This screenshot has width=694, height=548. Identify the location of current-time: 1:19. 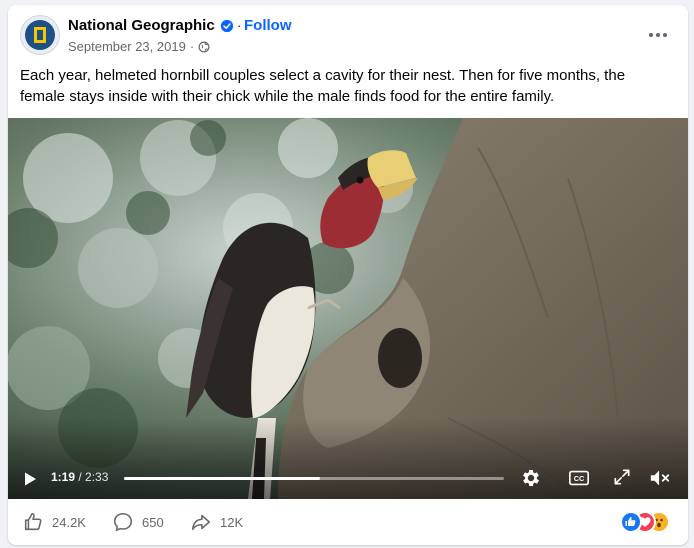
(63, 477).